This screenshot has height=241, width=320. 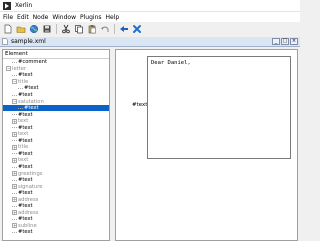 I want to click on xerlin-logo-icon, so click(x=7, y=5).